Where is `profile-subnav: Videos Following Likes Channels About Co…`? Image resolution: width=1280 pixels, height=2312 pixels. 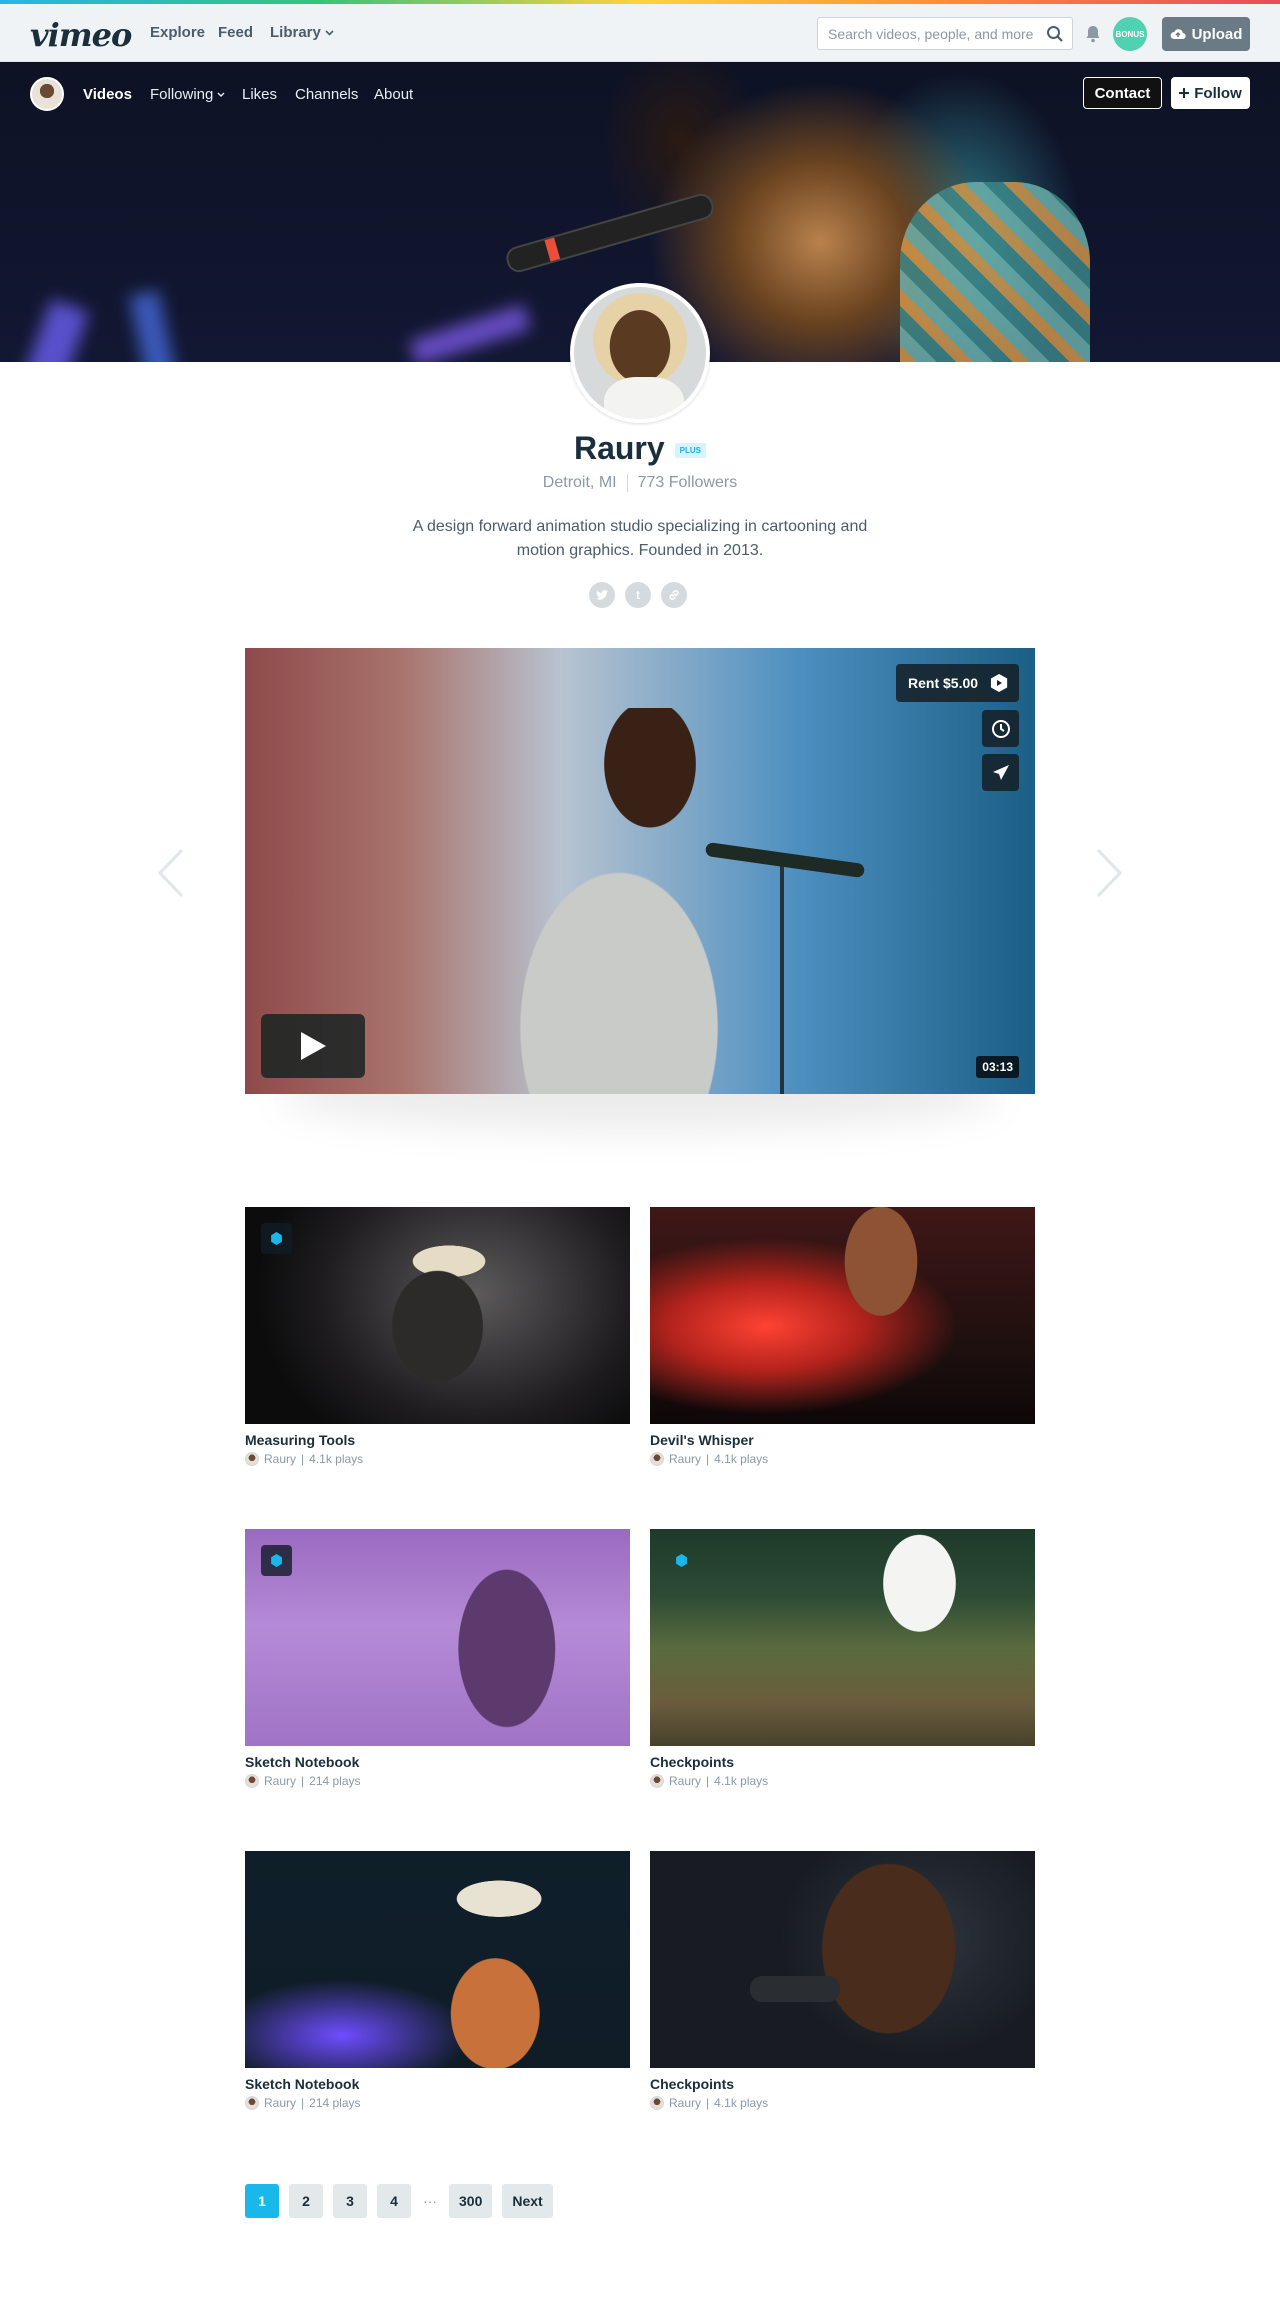
profile-subnav: Videos Following Likes Channels About Co… is located at coordinates (640, 92).